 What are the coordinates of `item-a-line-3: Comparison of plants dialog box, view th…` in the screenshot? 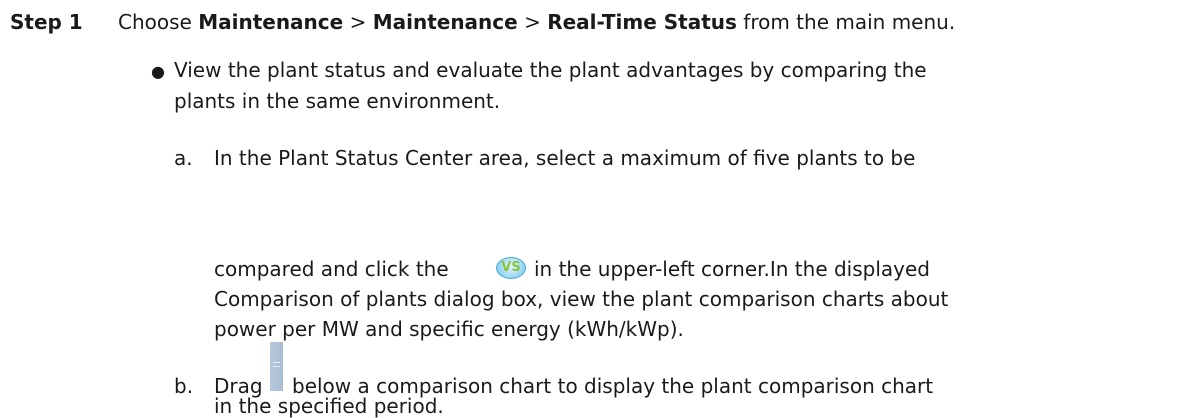 It's located at (581, 299).